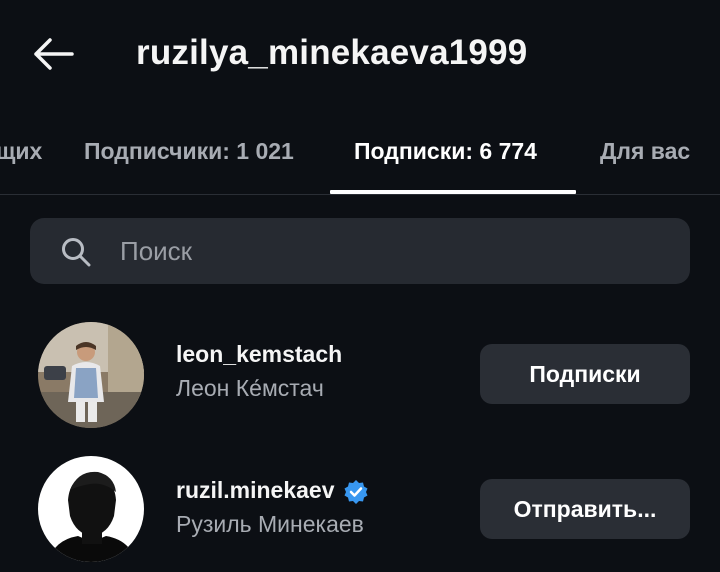 This screenshot has height=572, width=720. What do you see at coordinates (76, 252) in the screenshot?
I see `search-icon` at bounding box center [76, 252].